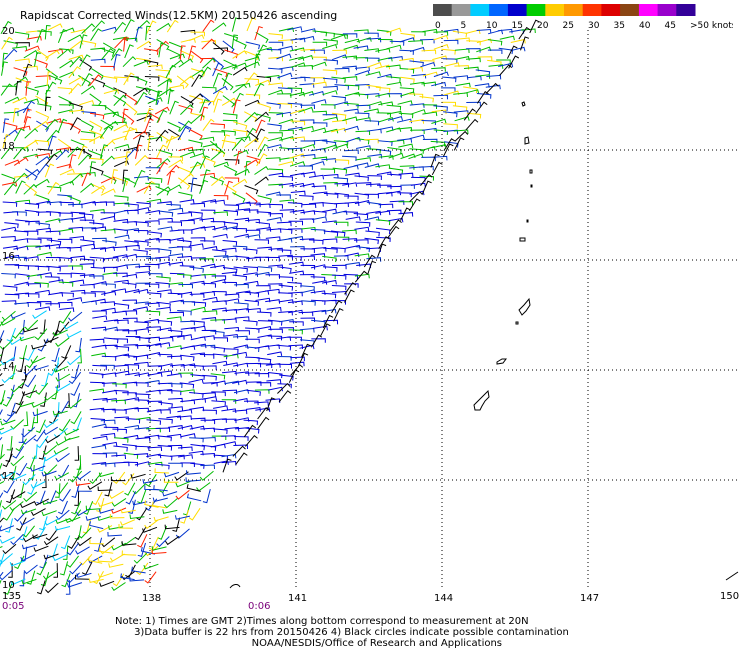 The width and height of the screenshot is (740, 650). What do you see at coordinates (8, 256) in the screenshot?
I see `y-tick-16: 16` at bounding box center [8, 256].